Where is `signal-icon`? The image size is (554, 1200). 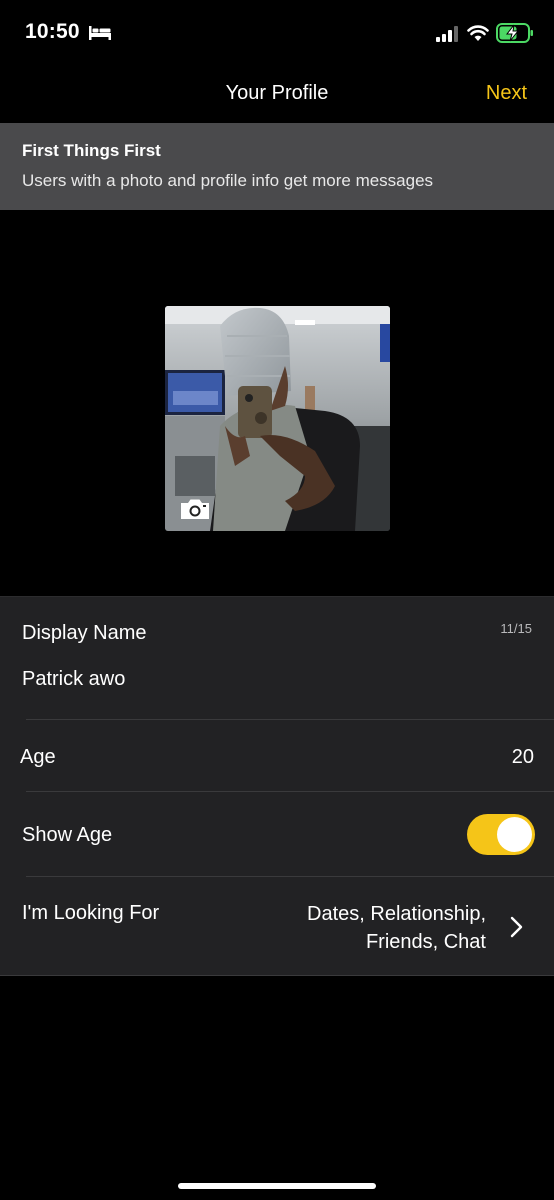
signal-icon is located at coordinates (447, 34).